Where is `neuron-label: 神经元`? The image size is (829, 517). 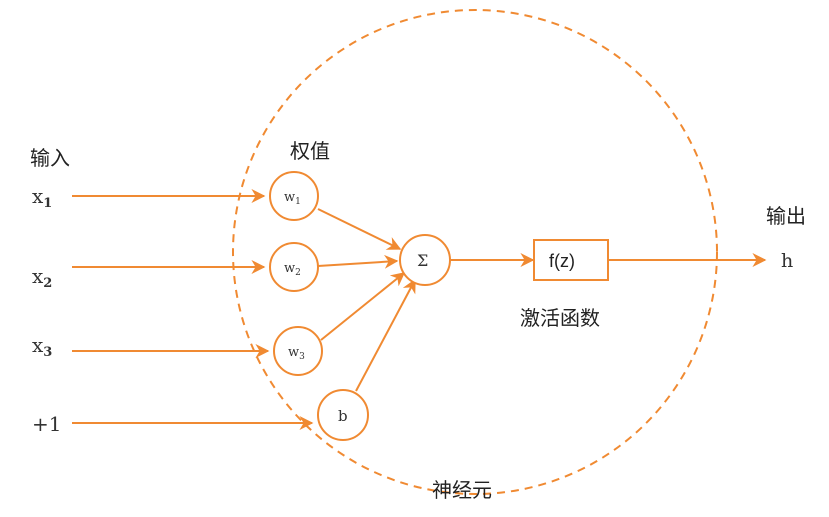 neuron-label: 神经元 is located at coordinates (462, 490).